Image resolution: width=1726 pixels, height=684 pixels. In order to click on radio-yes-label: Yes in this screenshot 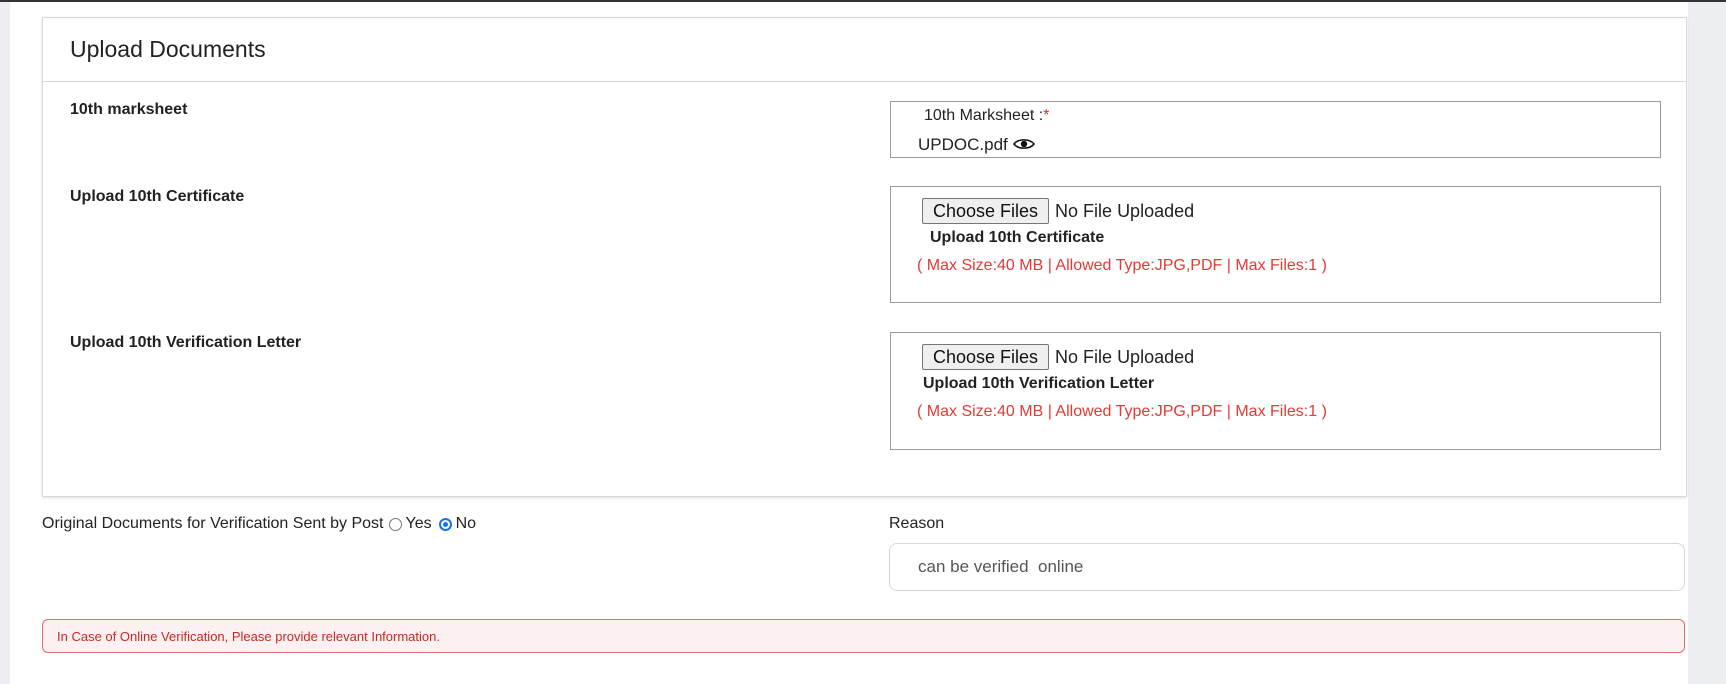, I will do `click(419, 524)`.